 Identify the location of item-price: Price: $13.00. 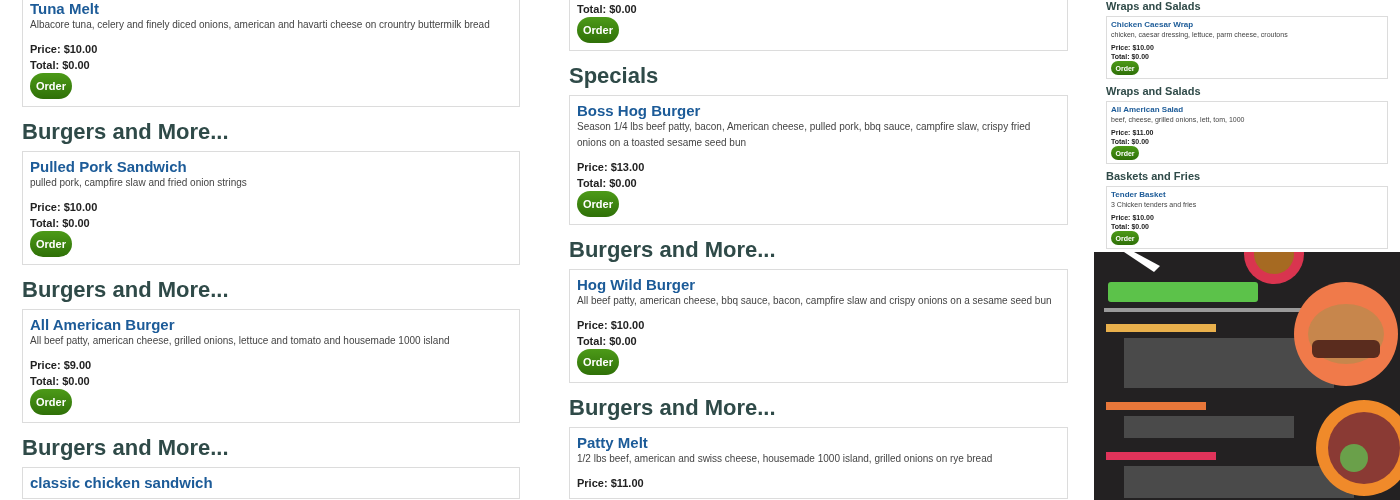
(611, 167).